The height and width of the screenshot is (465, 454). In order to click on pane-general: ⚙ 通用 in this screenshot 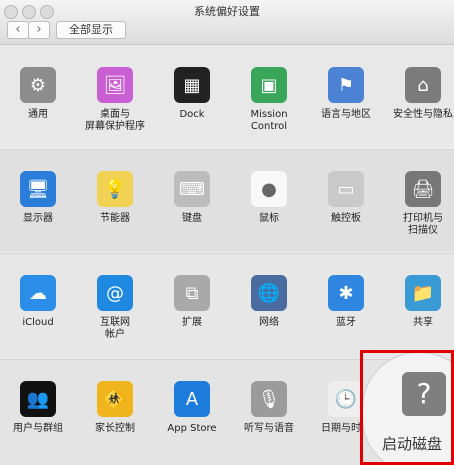, I will do `click(38, 89)`.